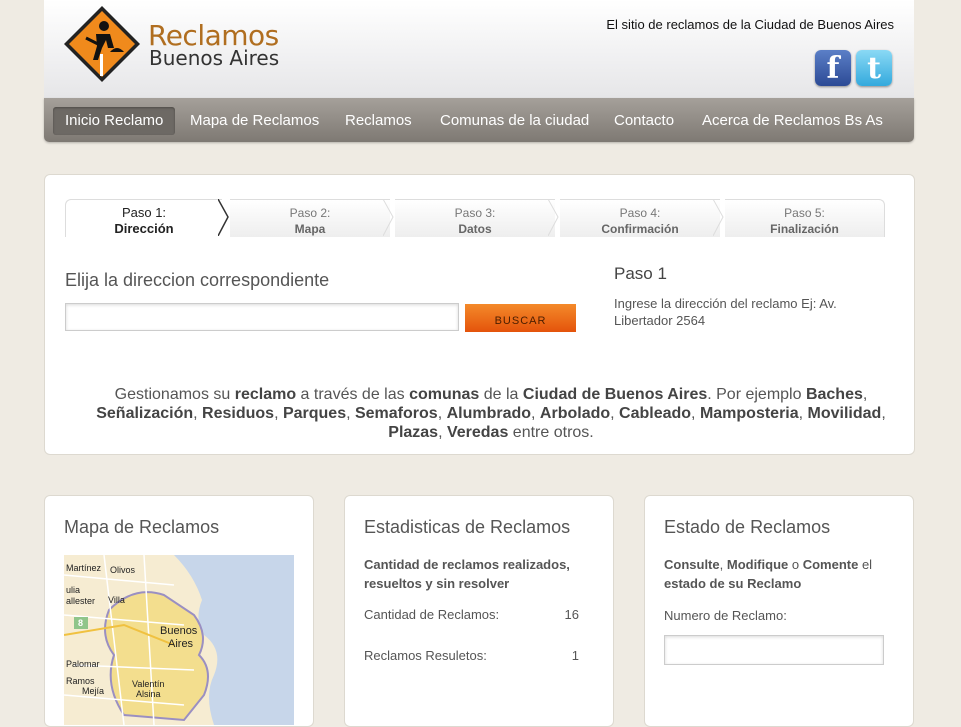 The height and width of the screenshot is (727, 961). I want to click on step-1: Paso 1: Dirección, so click(143, 218).